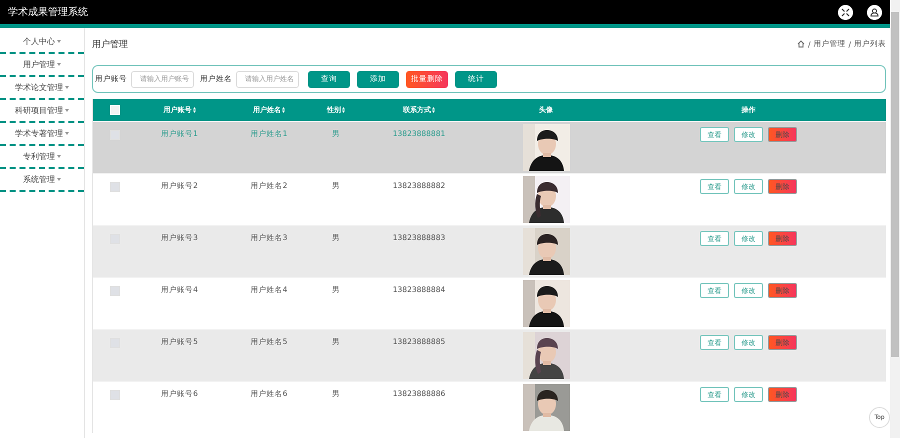 Image resolution: width=900 pixels, height=438 pixels. Describe the element at coordinates (110, 44) in the screenshot. I see `page-title: 用户管理` at that location.